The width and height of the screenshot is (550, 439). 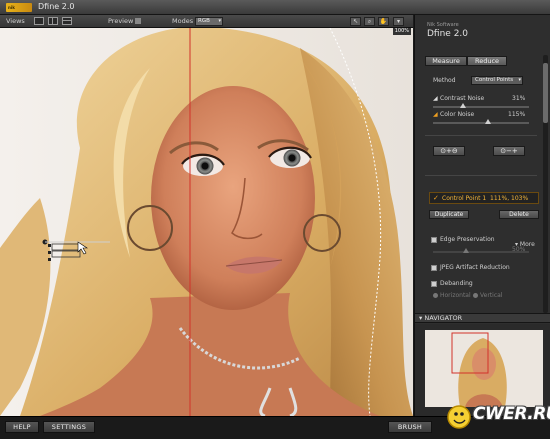 What do you see at coordinates (138, 21) in the screenshot?
I see `preview-checkbox` at bounding box center [138, 21].